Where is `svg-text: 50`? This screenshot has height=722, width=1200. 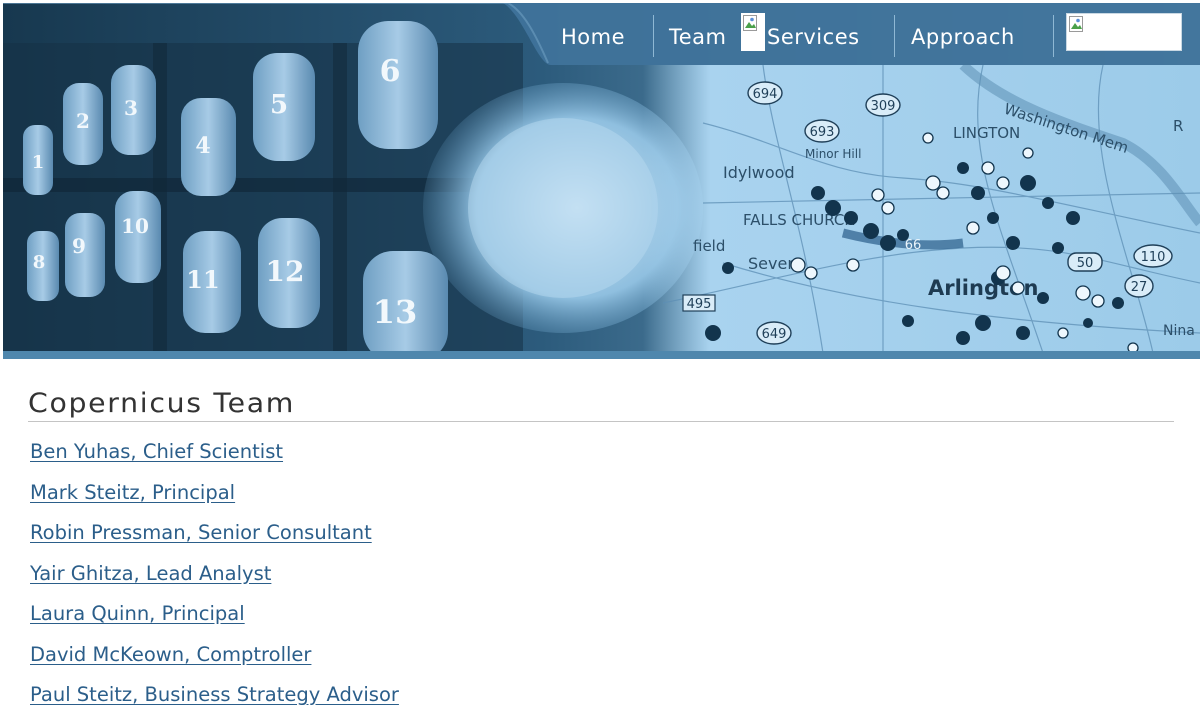
svg-text: 50 is located at coordinates (1085, 263).